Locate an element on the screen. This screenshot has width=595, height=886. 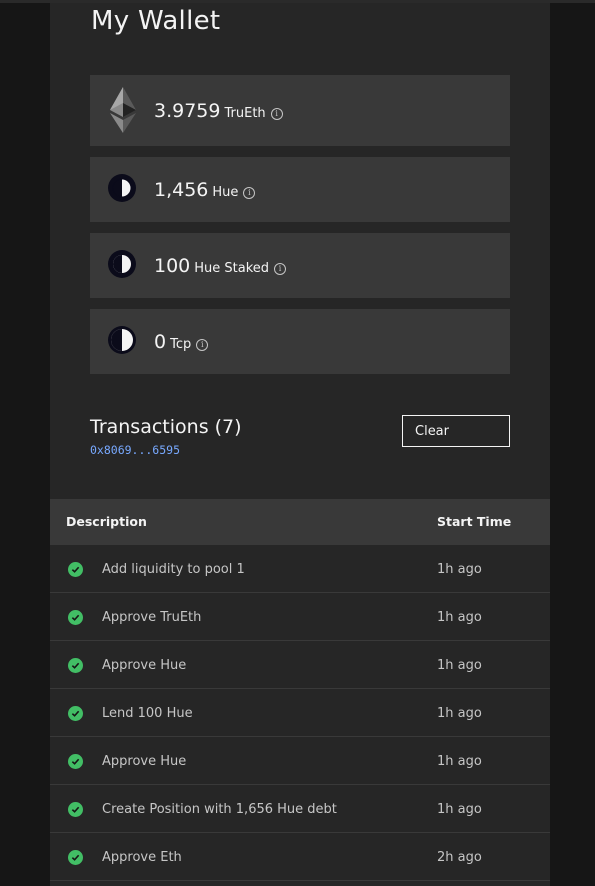
balance-unit: Hue is located at coordinates (225, 192).